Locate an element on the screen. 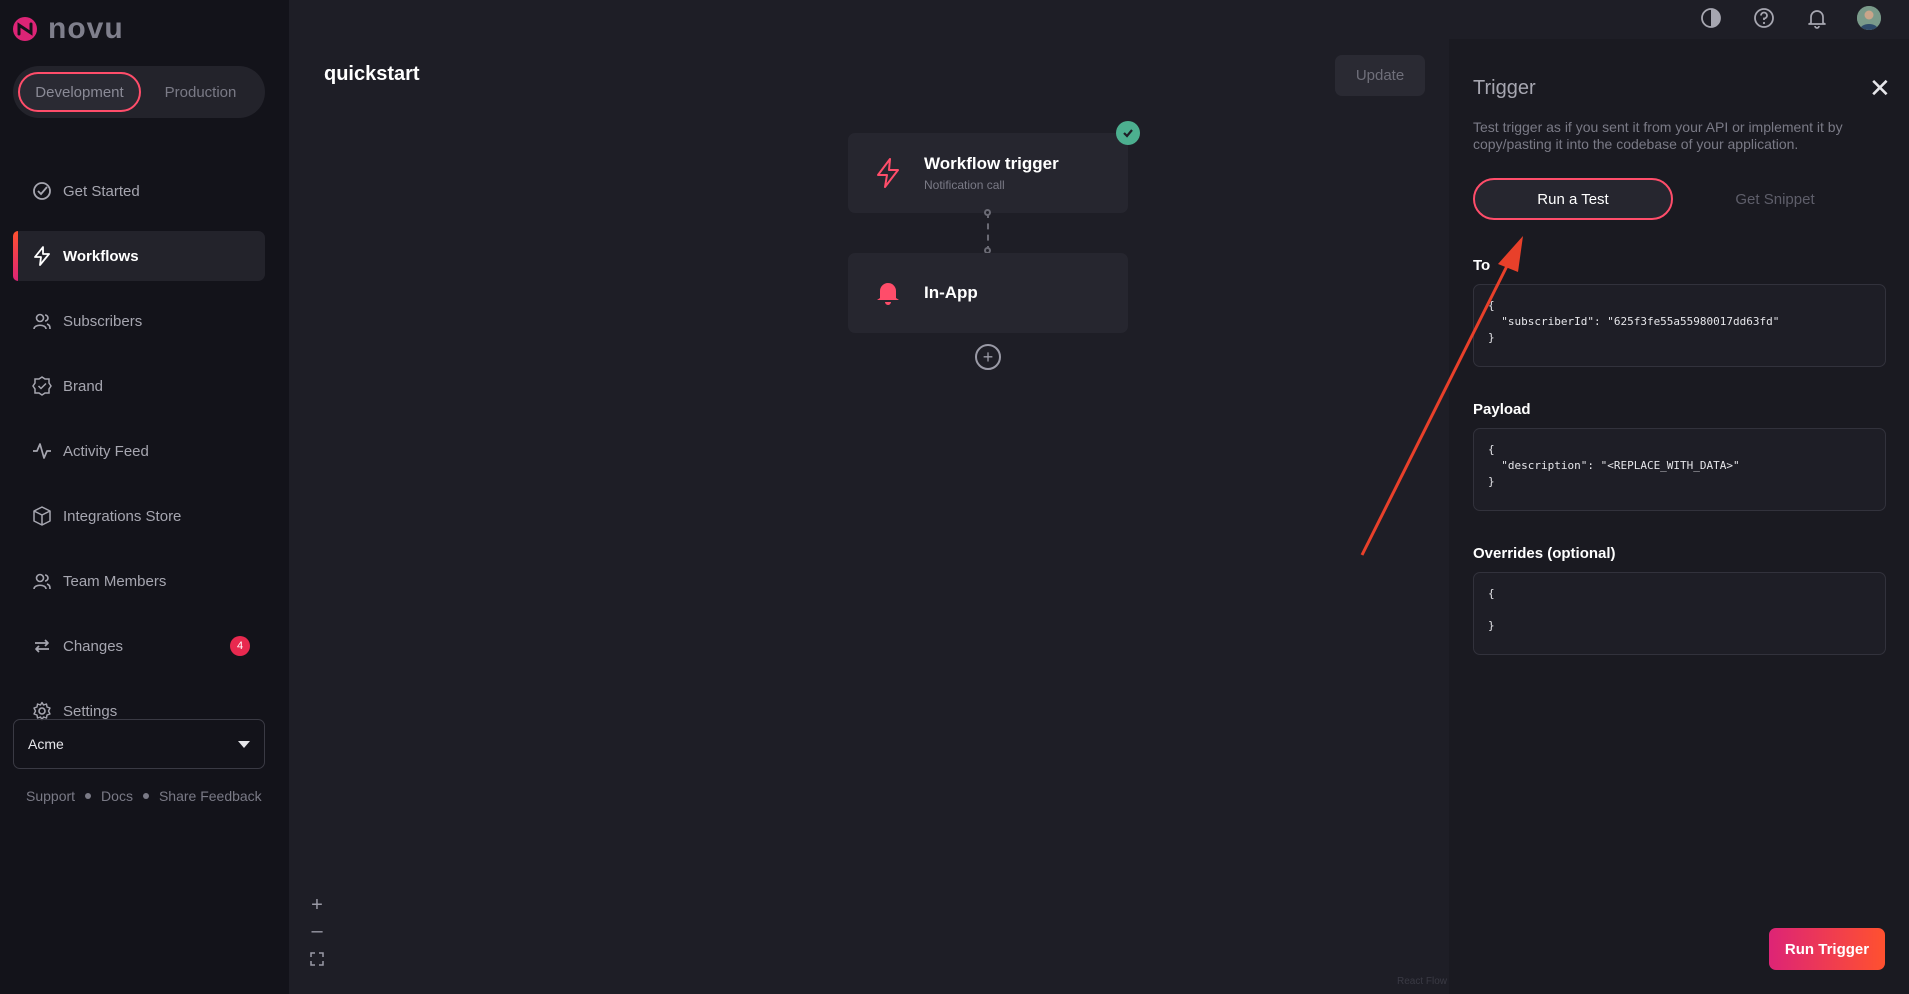 The width and height of the screenshot is (1909, 994). theme-toggle-icon is located at coordinates (1711, 18).